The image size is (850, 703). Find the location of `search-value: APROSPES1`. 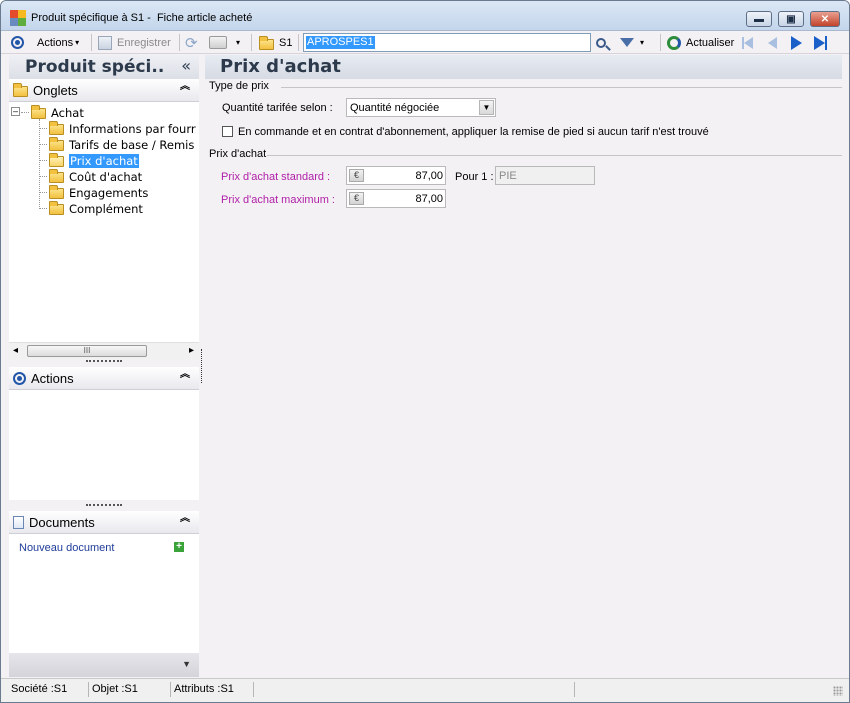

search-value: APROSPES1 is located at coordinates (340, 42).